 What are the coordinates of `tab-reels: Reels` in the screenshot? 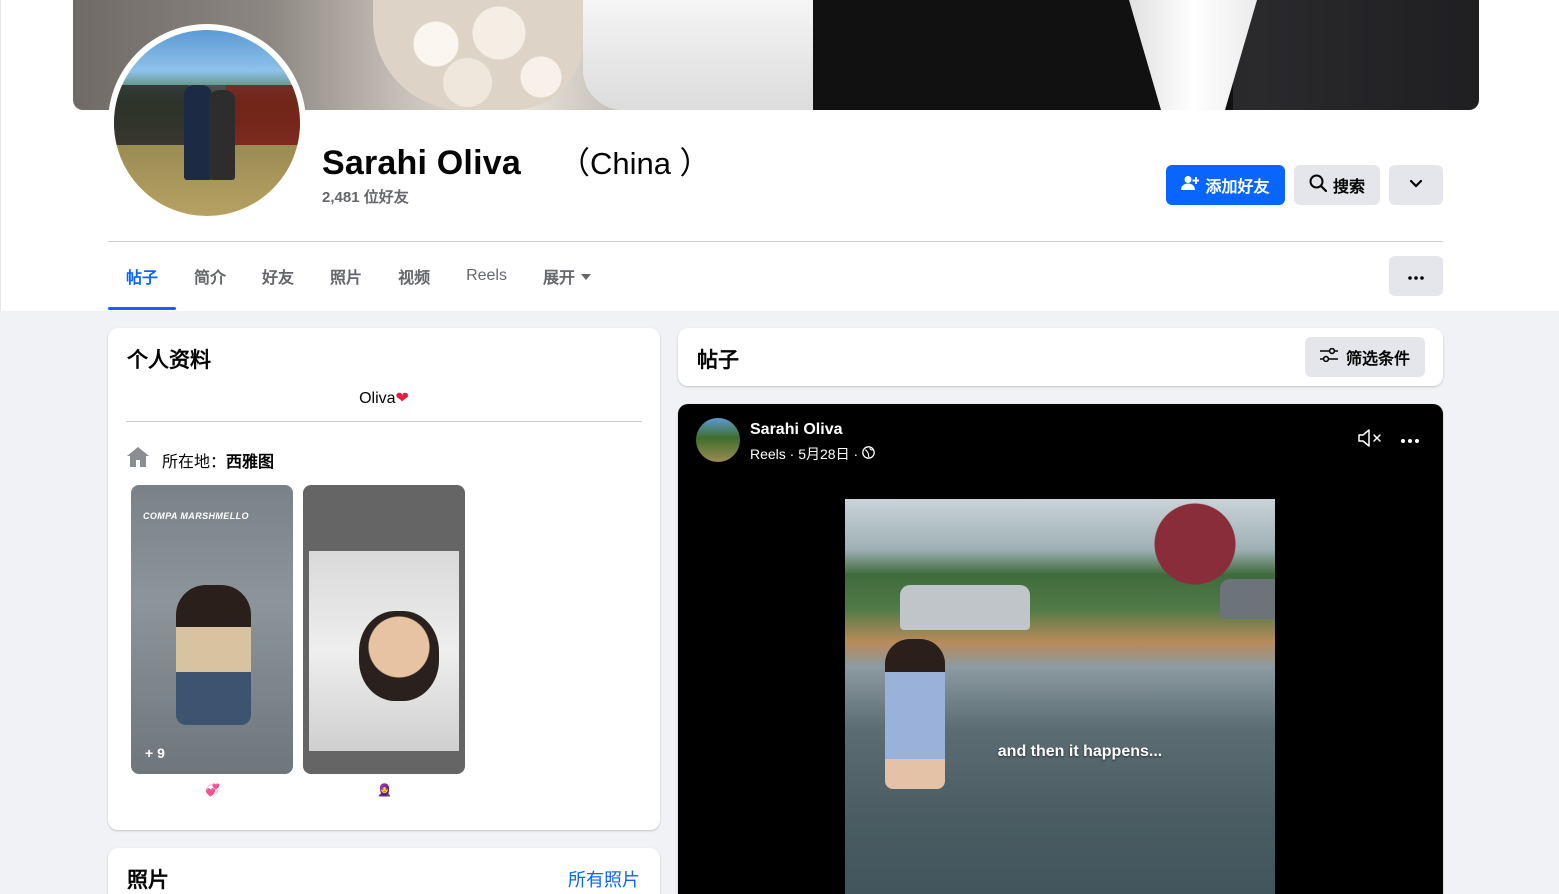 It's located at (486, 276).